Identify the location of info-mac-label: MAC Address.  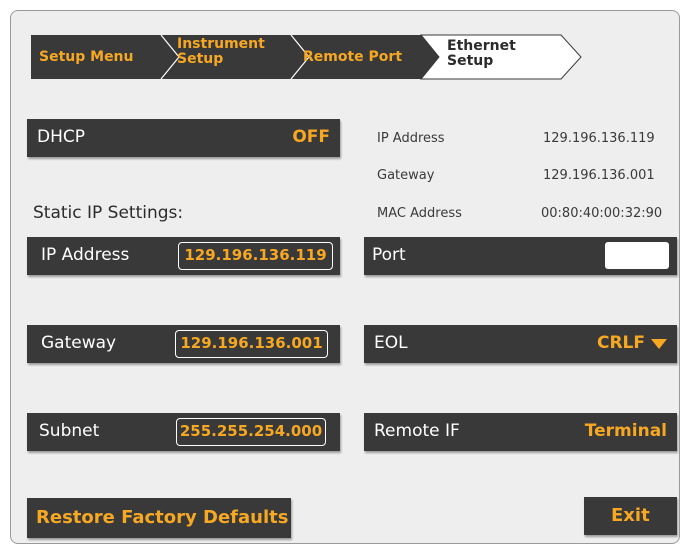
(419, 213).